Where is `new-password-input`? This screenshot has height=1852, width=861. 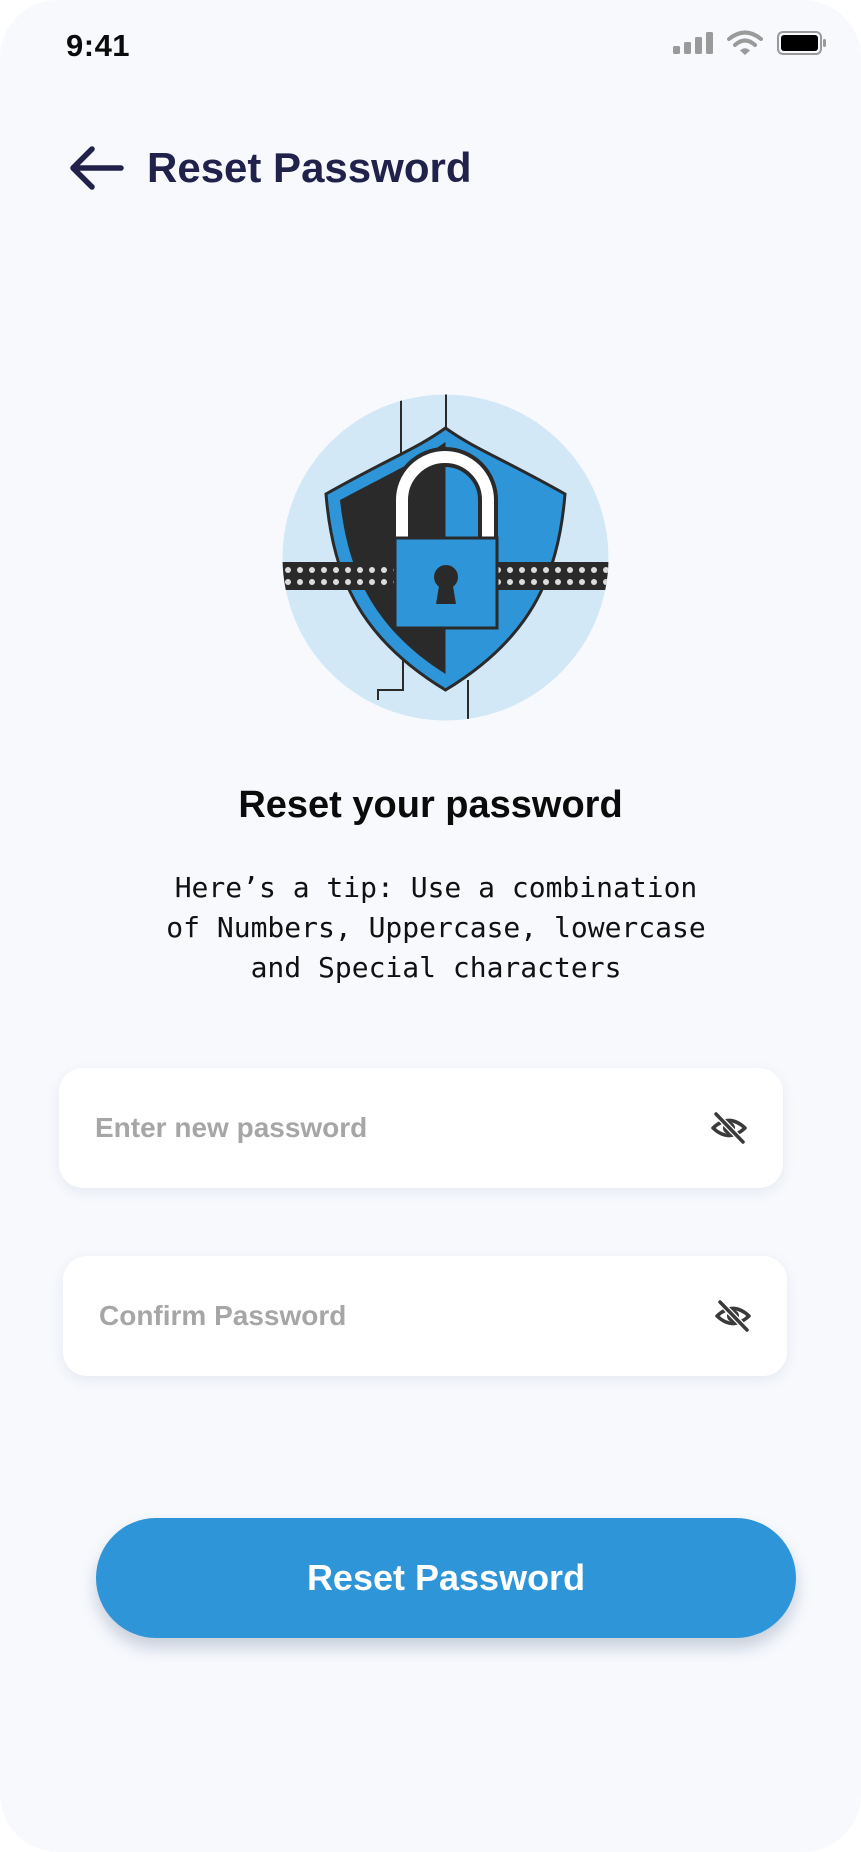
new-password-input is located at coordinates (401, 1128).